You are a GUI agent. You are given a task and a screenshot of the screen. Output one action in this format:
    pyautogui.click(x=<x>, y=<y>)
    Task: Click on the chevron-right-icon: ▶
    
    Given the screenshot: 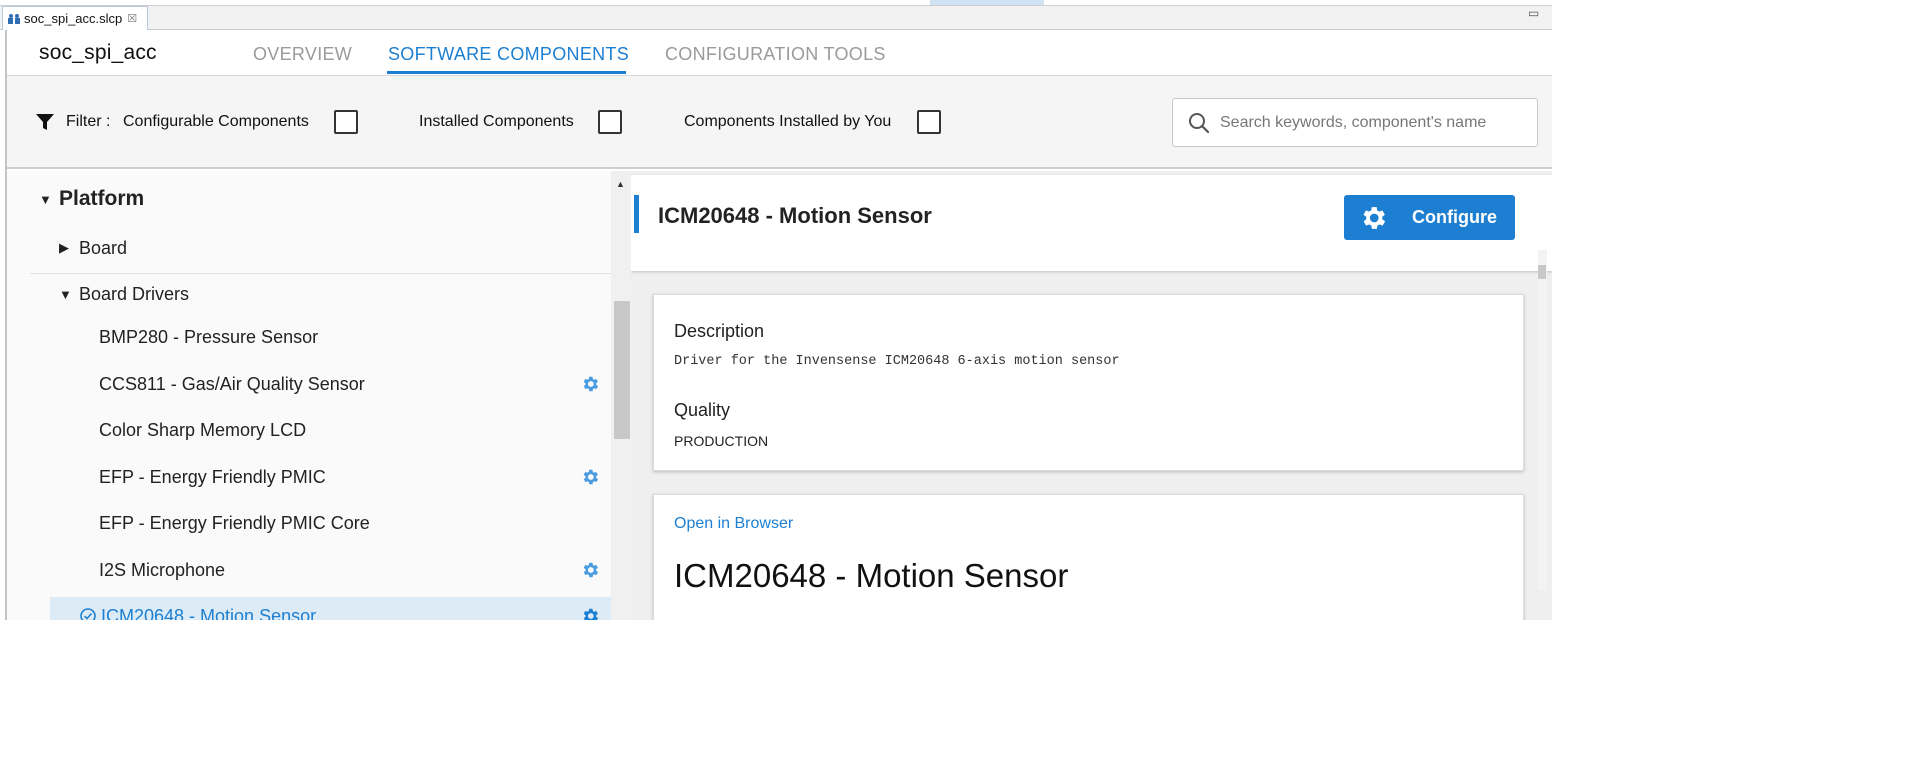 What is the action you would take?
    pyautogui.click(x=69, y=248)
    